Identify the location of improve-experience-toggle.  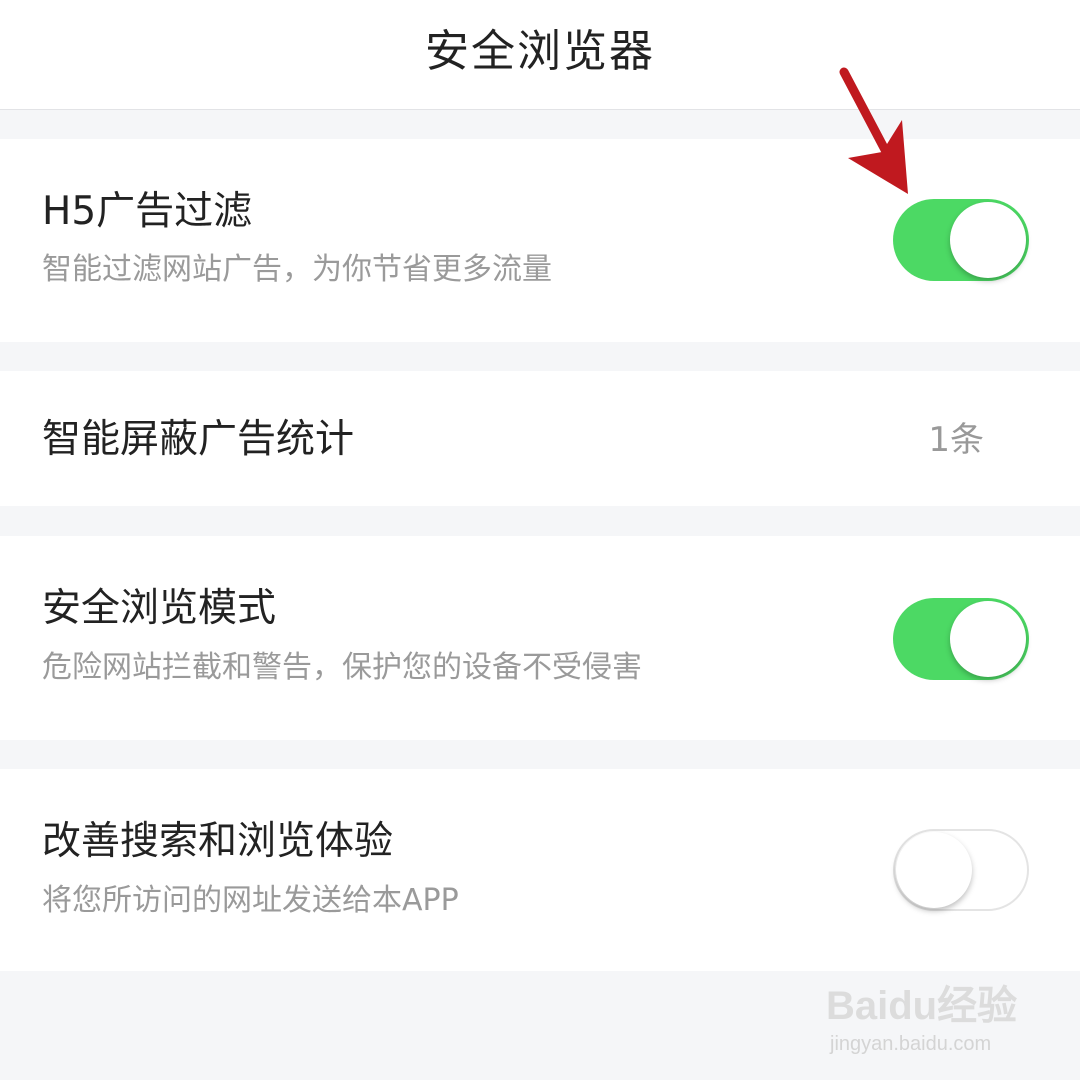
(961, 870).